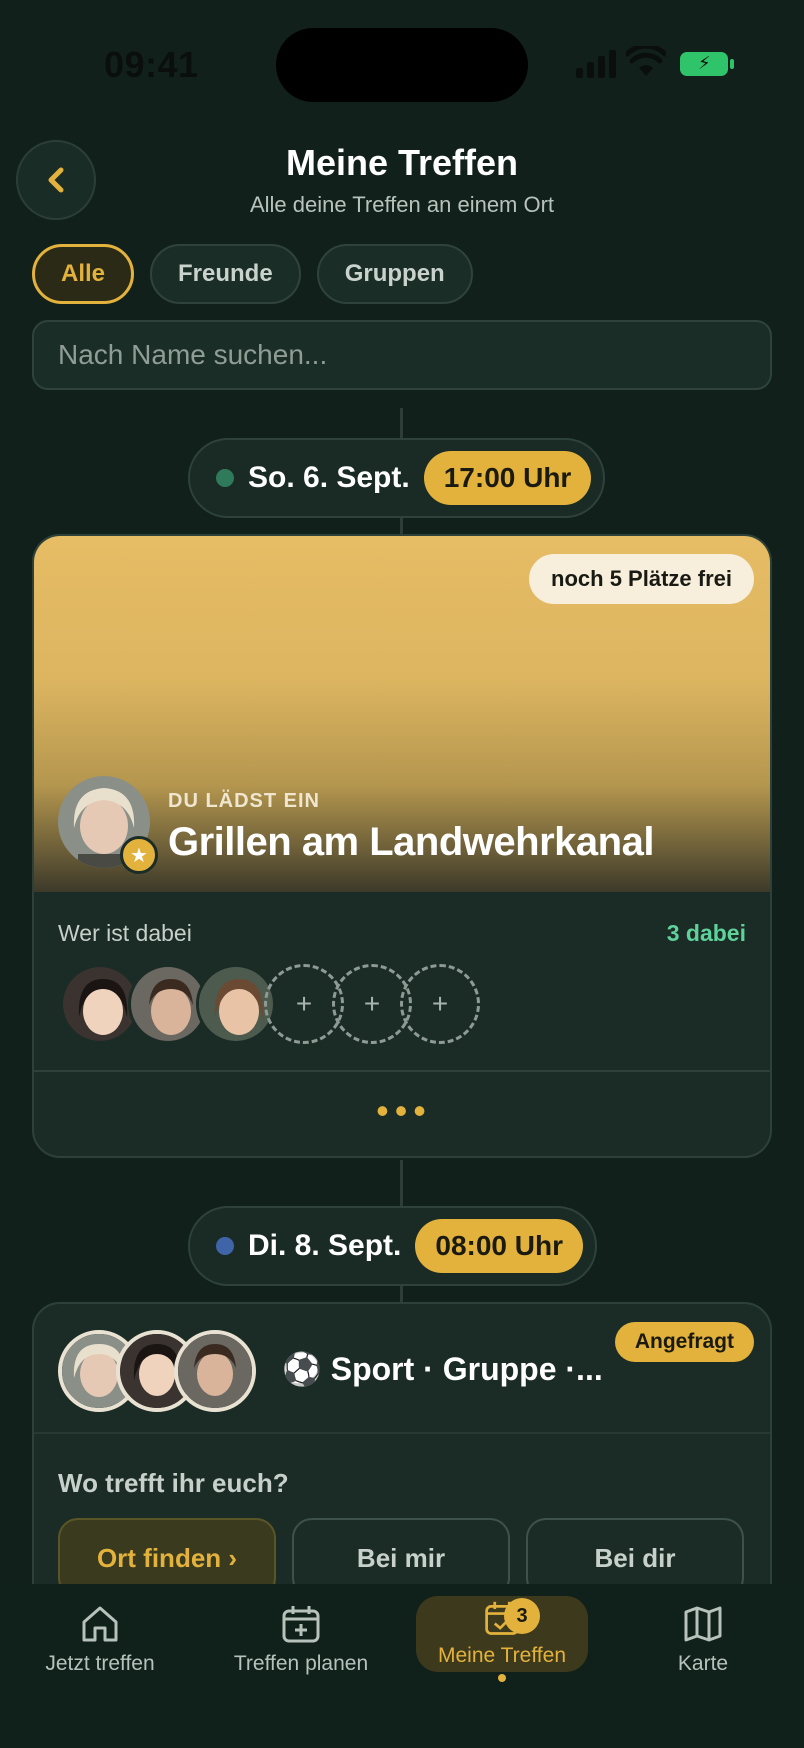  I want to click on status-badge: Angefragt, so click(684, 1342).